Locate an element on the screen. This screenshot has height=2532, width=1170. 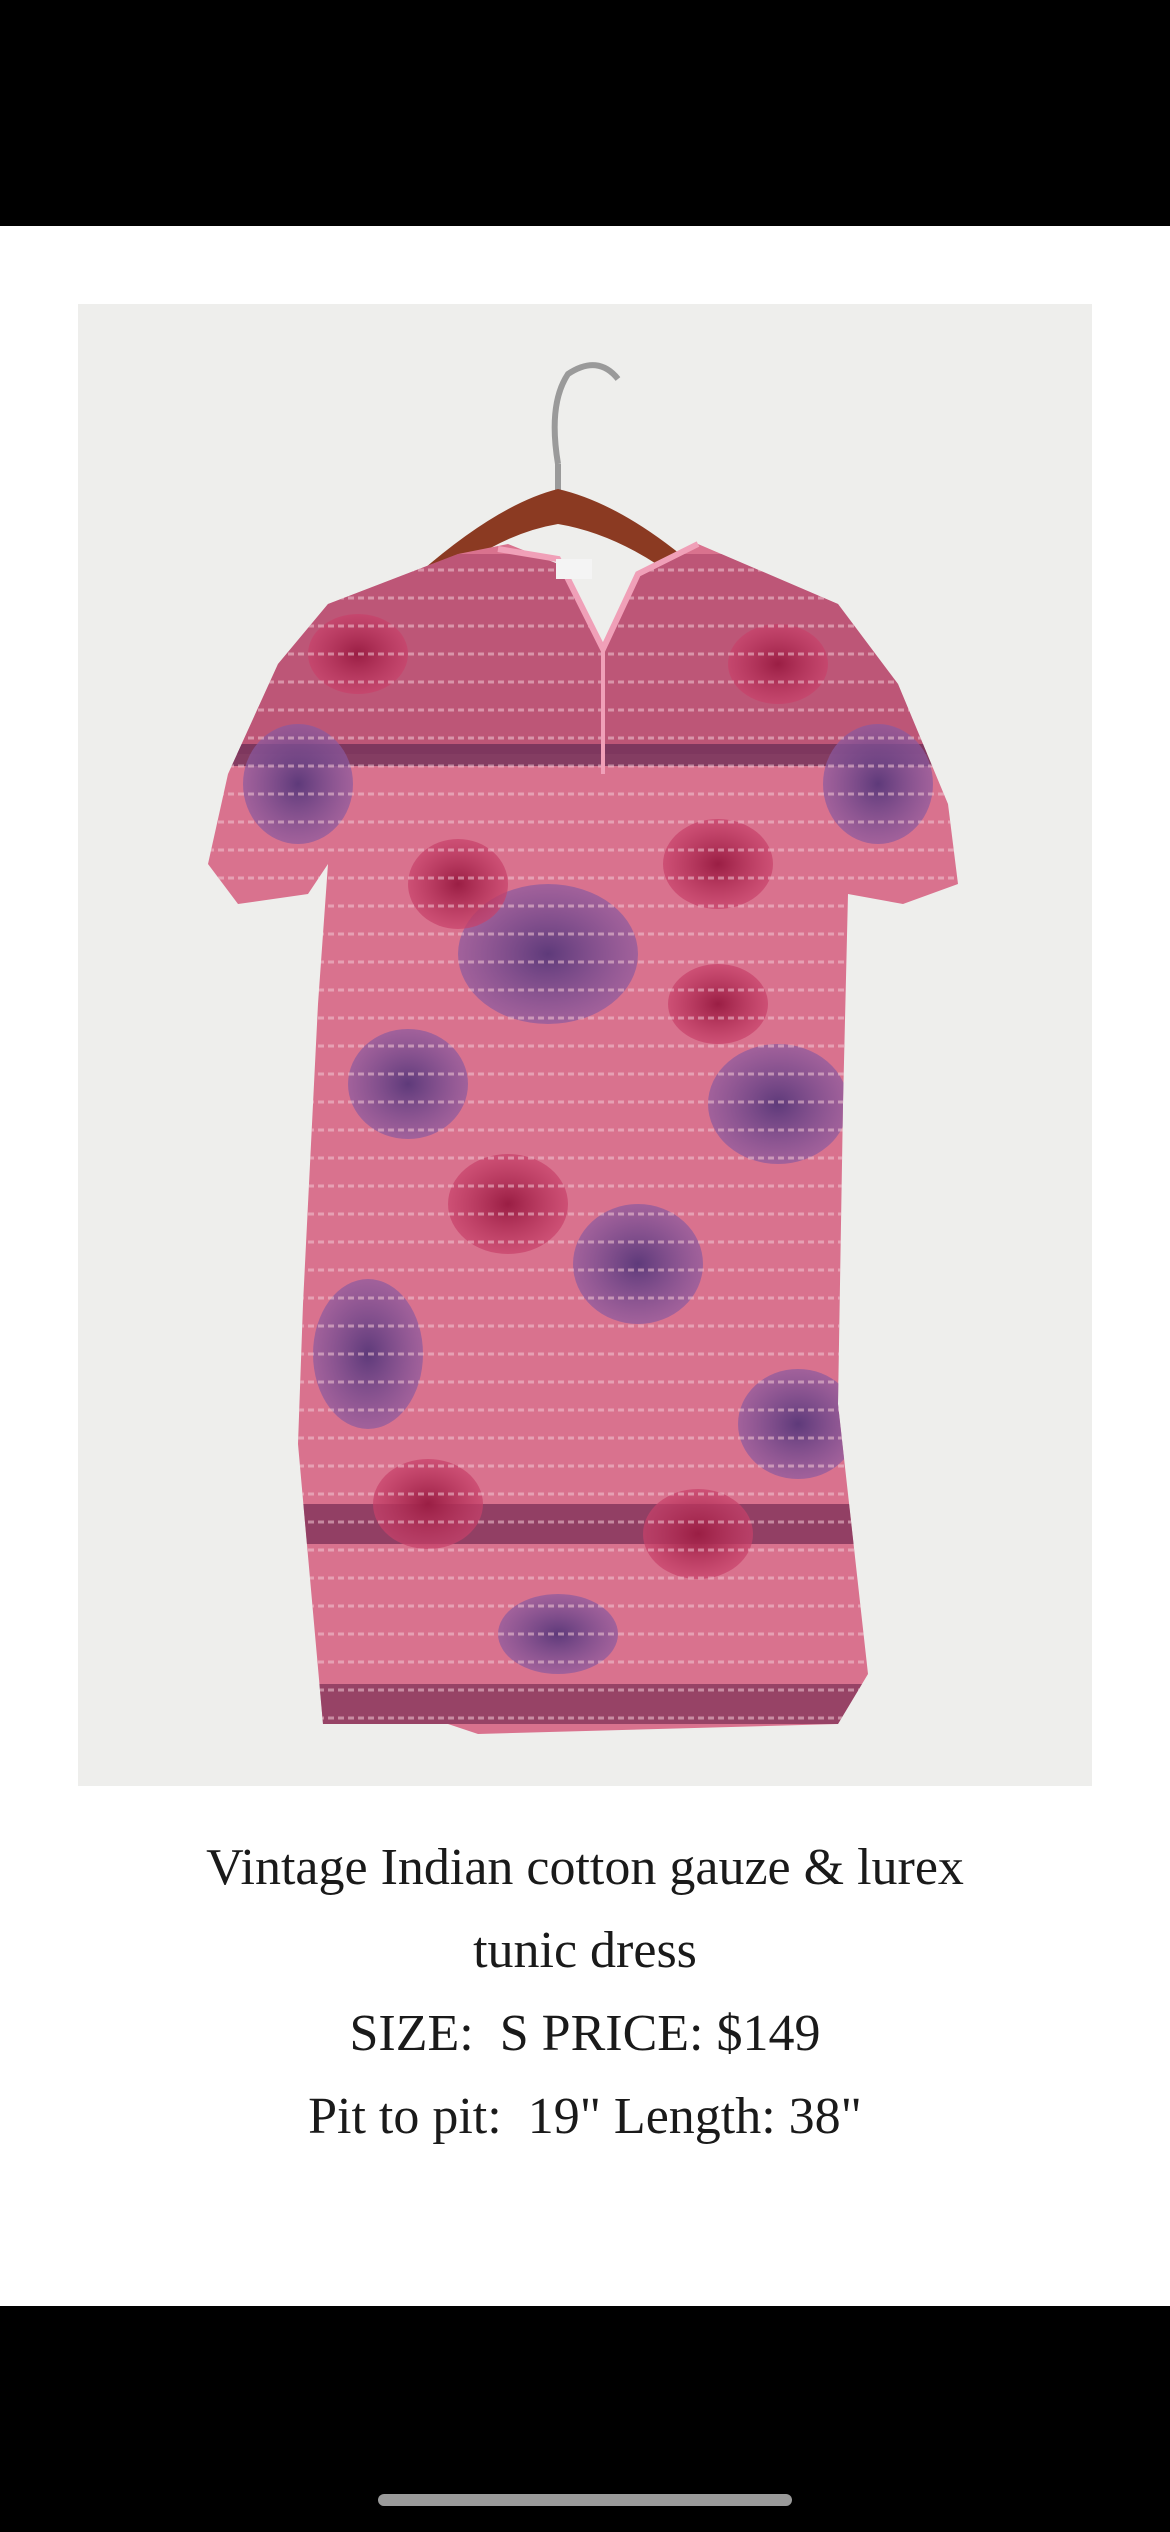
home-indicator is located at coordinates (585, 2500).